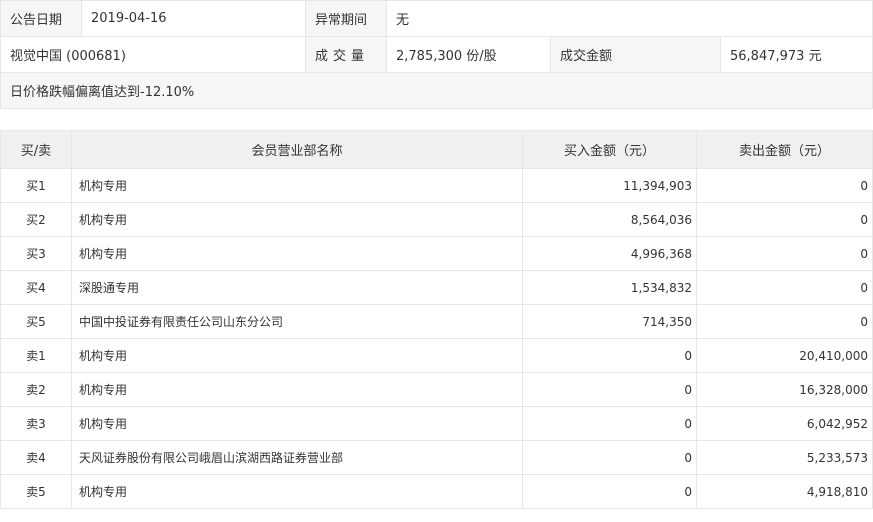 The width and height of the screenshot is (873, 522). What do you see at coordinates (796, 54) in the screenshot?
I see `turnover-amount-value: 56,847,973 元` at bounding box center [796, 54].